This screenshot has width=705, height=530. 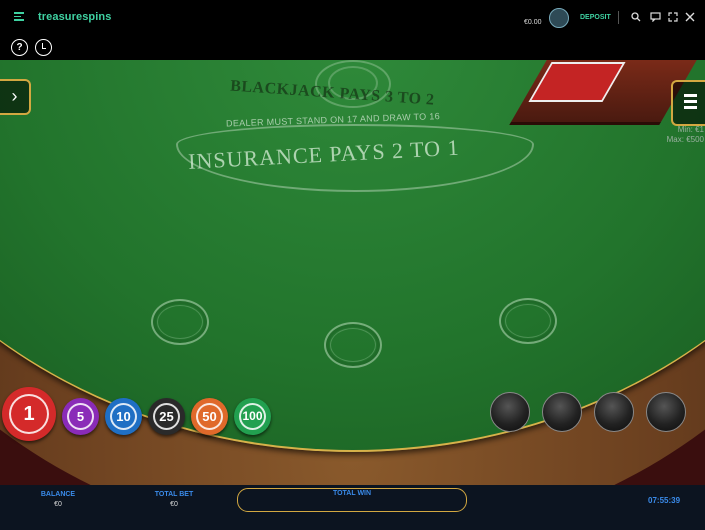 What do you see at coordinates (559, 18) in the screenshot?
I see `wallet-icon` at bounding box center [559, 18].